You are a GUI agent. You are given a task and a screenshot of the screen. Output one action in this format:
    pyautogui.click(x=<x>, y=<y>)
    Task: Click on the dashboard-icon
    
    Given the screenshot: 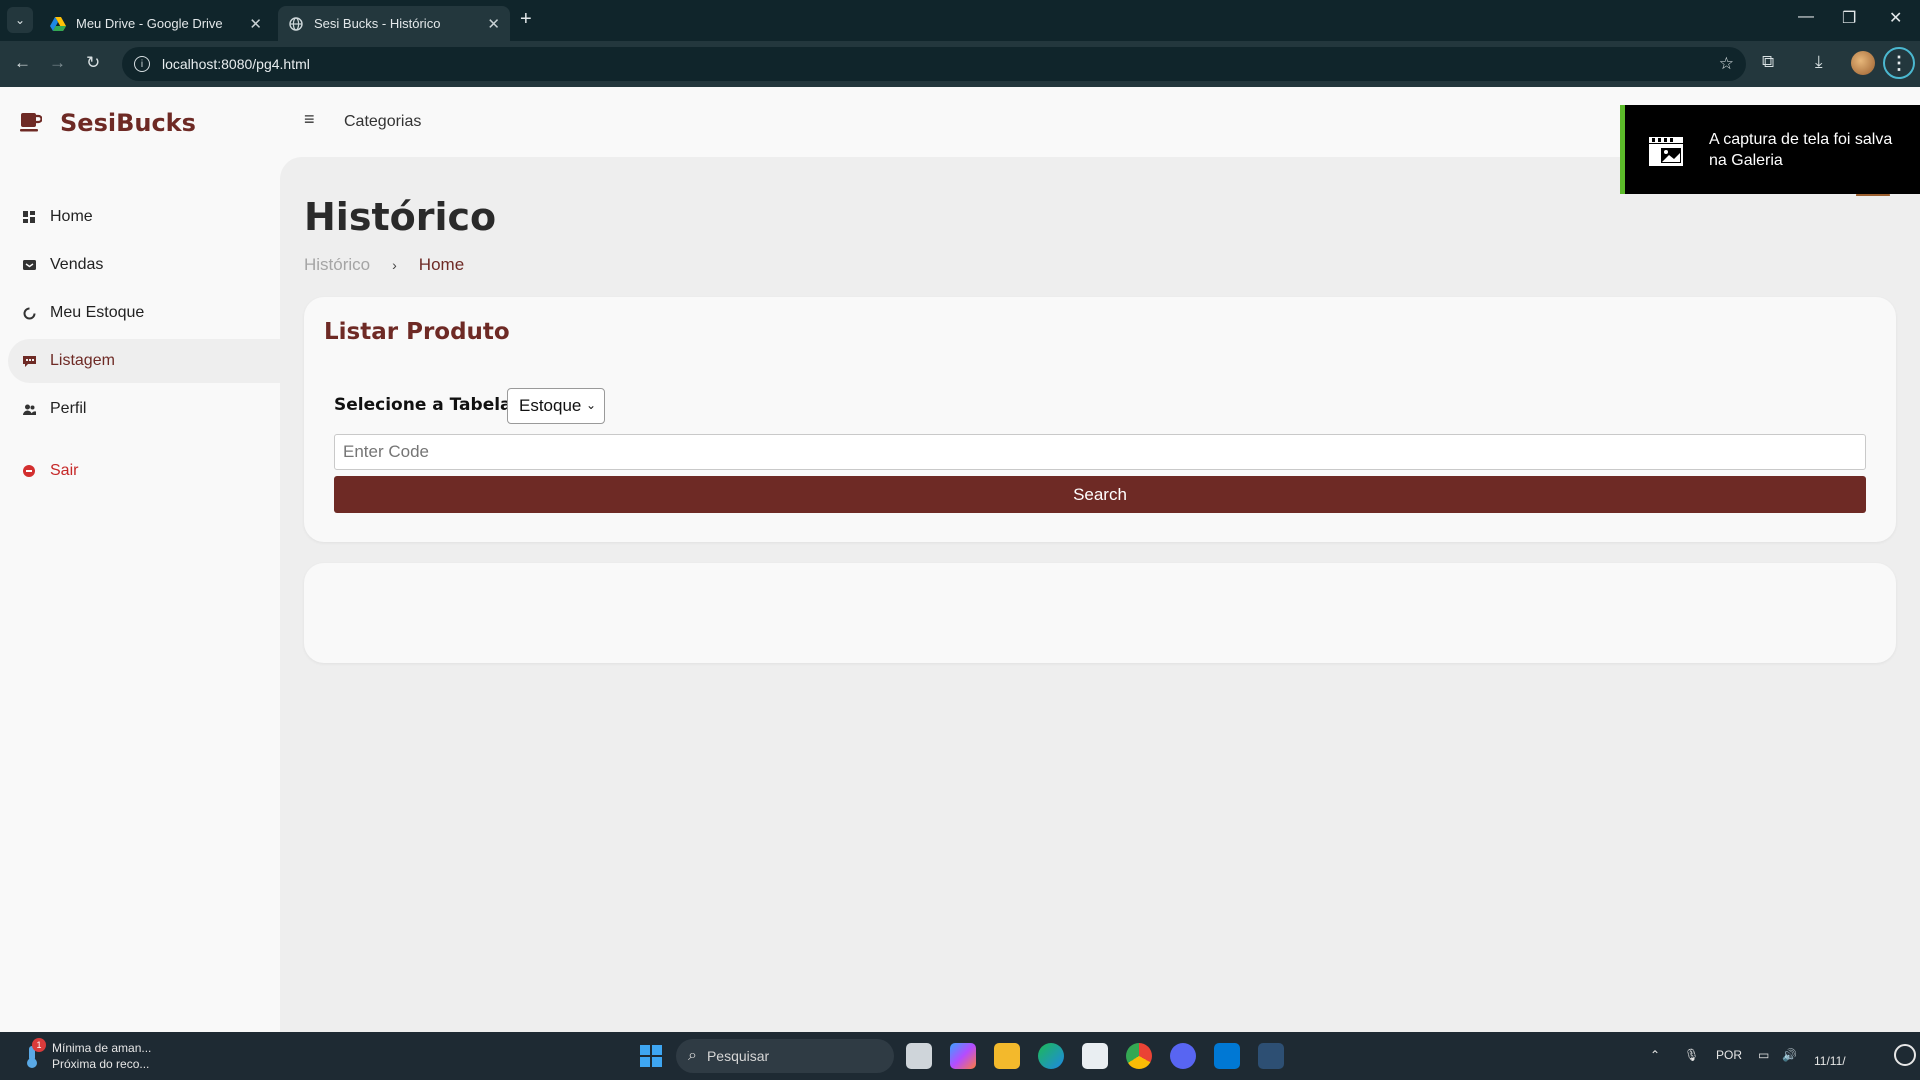 What is the action you would take?
    pyautogui.click(x=29, y=217)
    